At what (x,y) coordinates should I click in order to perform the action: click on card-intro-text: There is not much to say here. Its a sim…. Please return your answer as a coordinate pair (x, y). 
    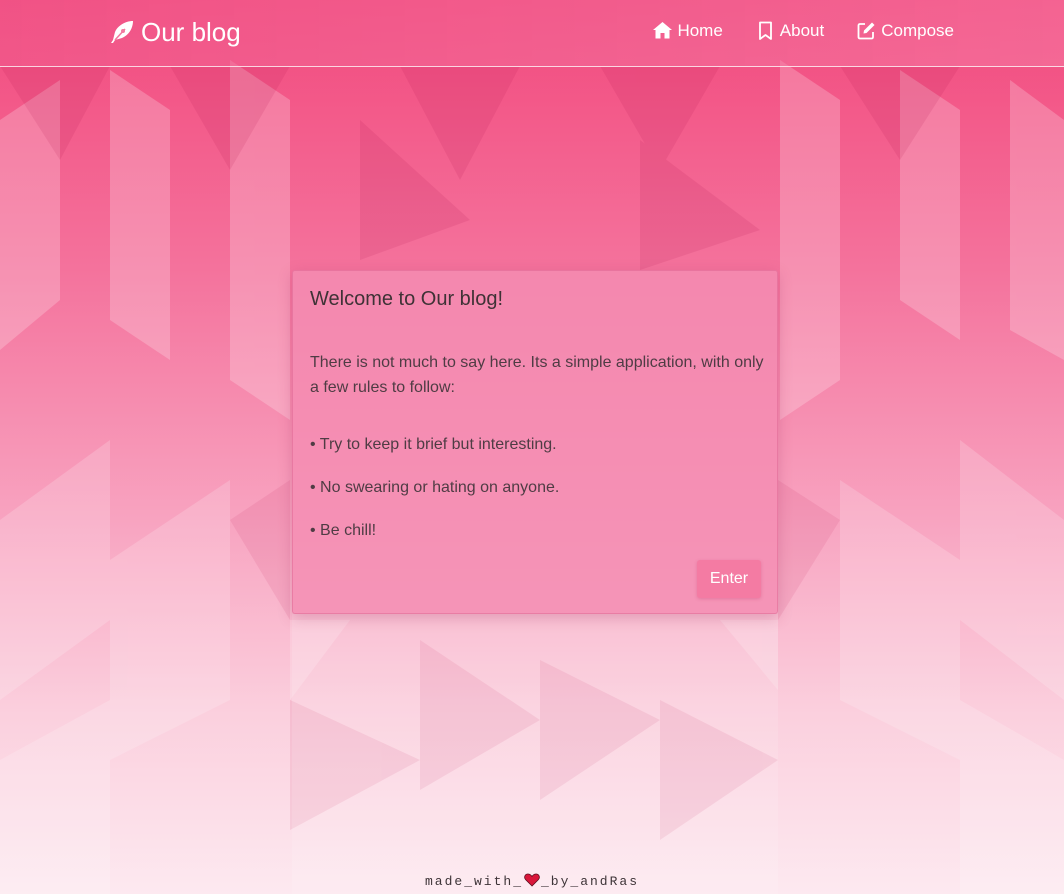
    Looking at the image, I should click on (537, 375).